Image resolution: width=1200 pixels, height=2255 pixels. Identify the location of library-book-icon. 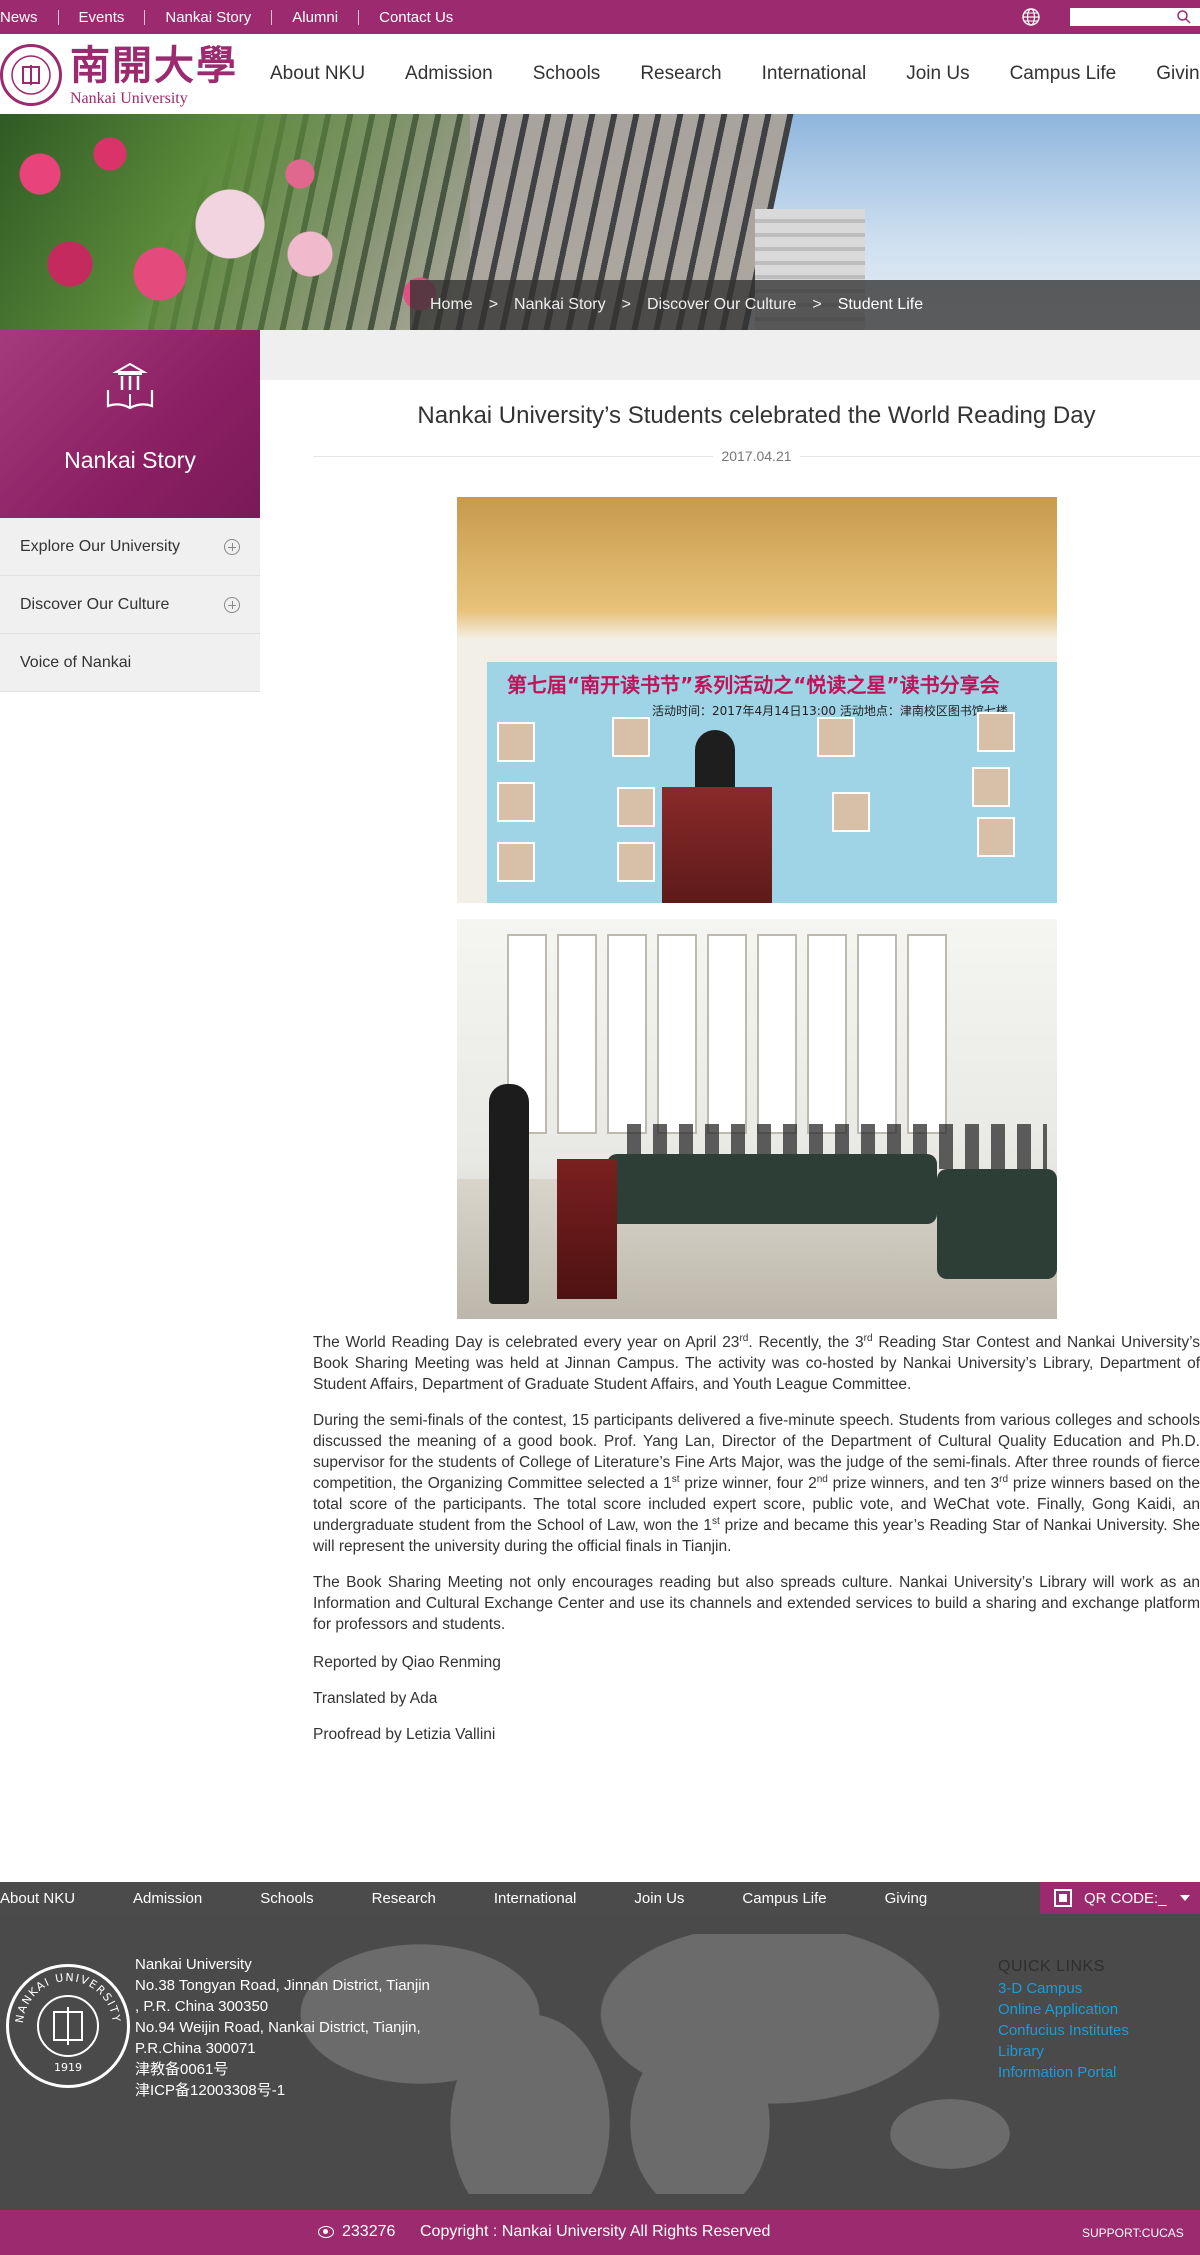
(130, 386).